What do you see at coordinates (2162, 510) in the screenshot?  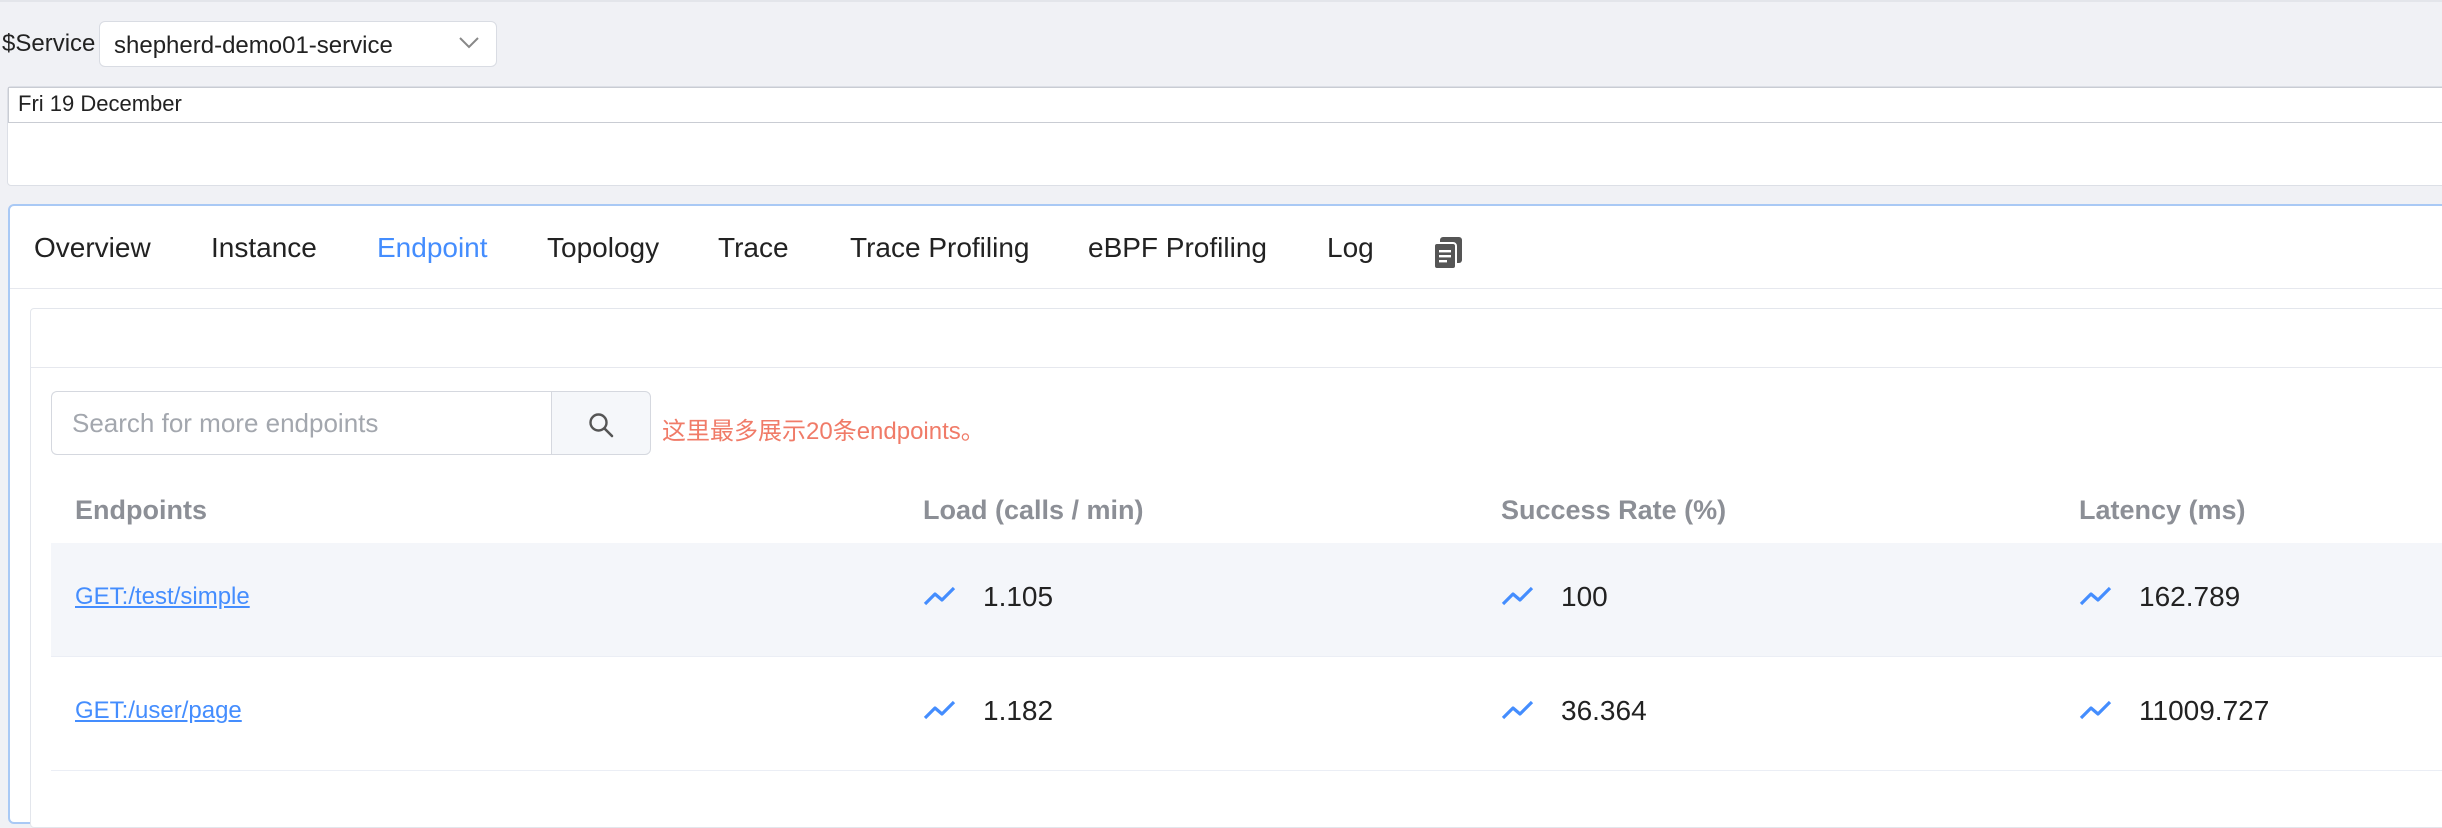 I see `column-header-latency: Latency (ms)` at bounding box center [2162, 510].